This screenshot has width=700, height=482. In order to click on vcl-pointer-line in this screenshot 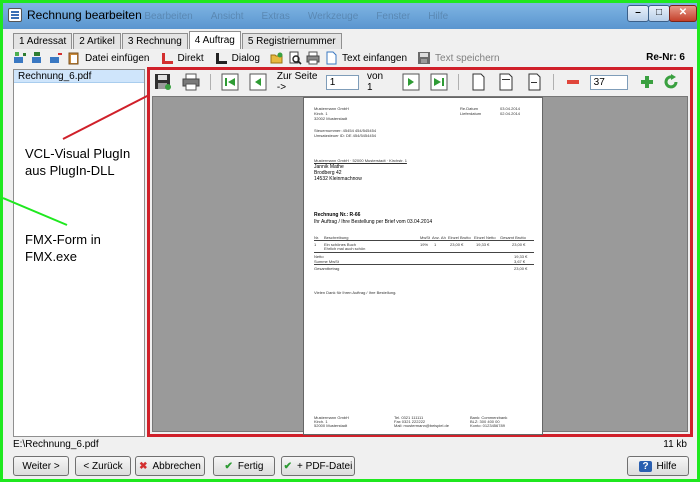, I will do `click(108, 116)`.